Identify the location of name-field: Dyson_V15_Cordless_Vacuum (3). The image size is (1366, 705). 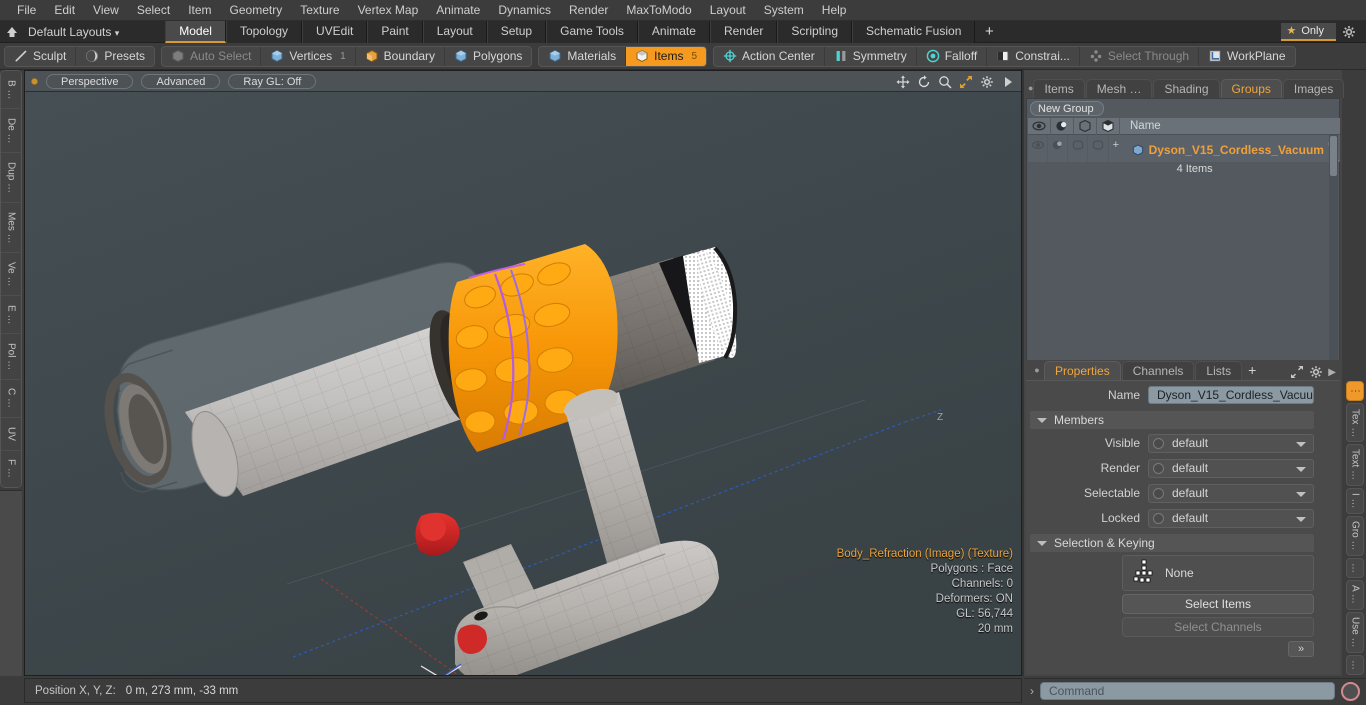
(1231, 395).